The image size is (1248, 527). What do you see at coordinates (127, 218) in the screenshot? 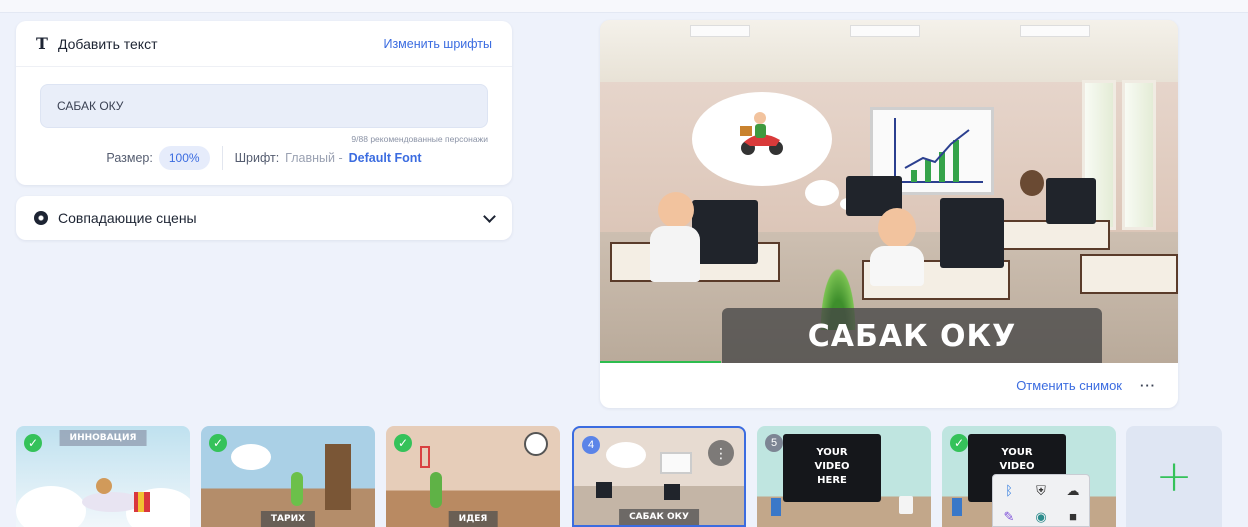
I see `matching-scenes-title: Совпадающие сцены` at bounding box center [127, 218].